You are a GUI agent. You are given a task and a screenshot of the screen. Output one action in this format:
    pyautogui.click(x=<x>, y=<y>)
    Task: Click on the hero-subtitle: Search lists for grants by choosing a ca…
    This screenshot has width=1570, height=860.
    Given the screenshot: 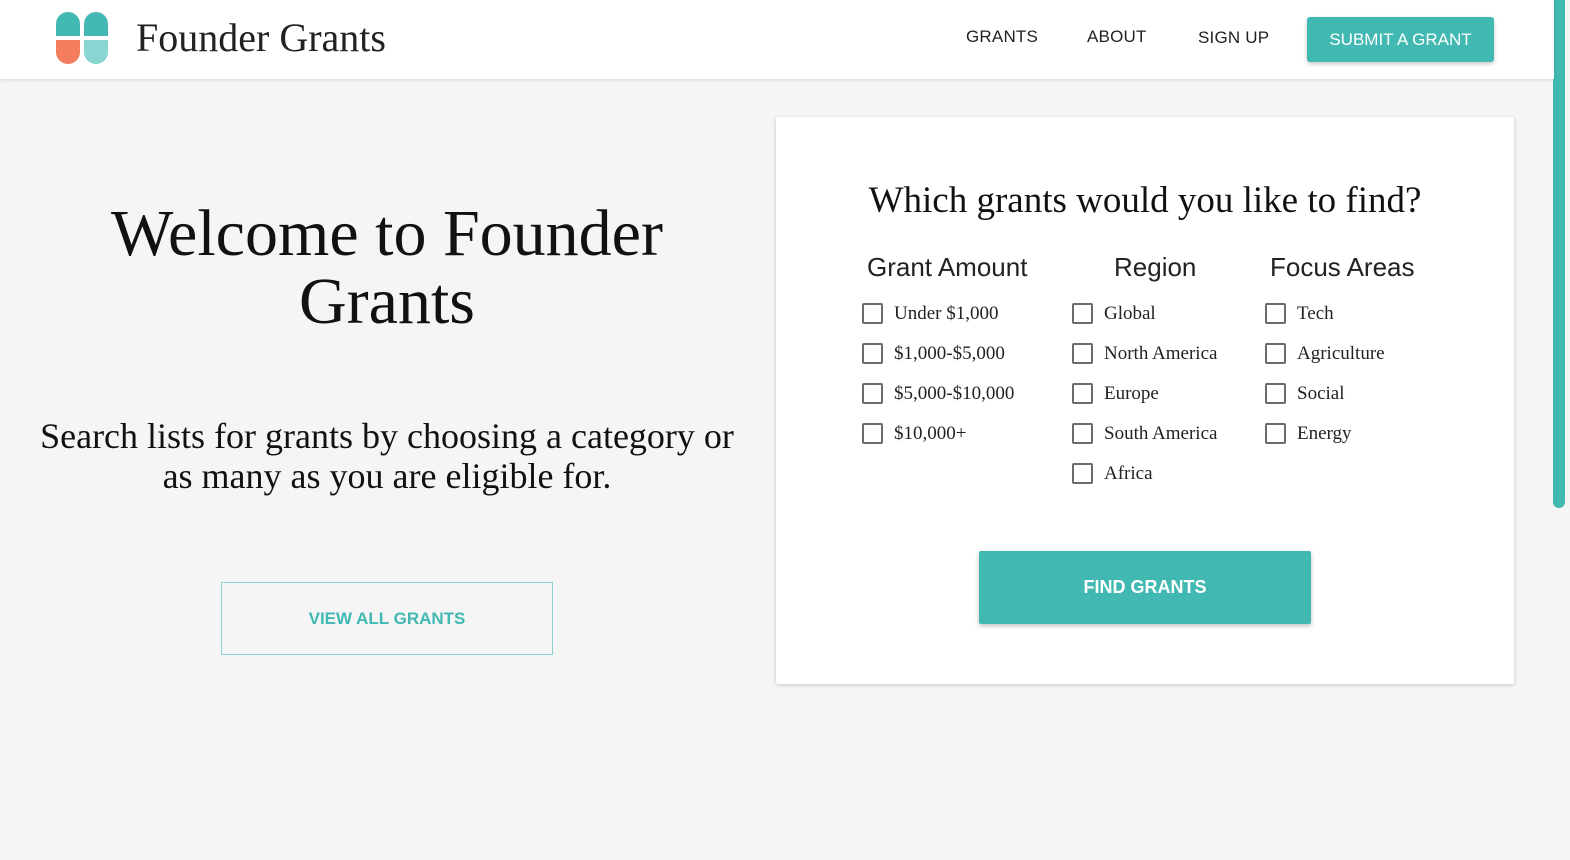 What is the action you would take?
    pyautogui.click(x=387, y=456)
    